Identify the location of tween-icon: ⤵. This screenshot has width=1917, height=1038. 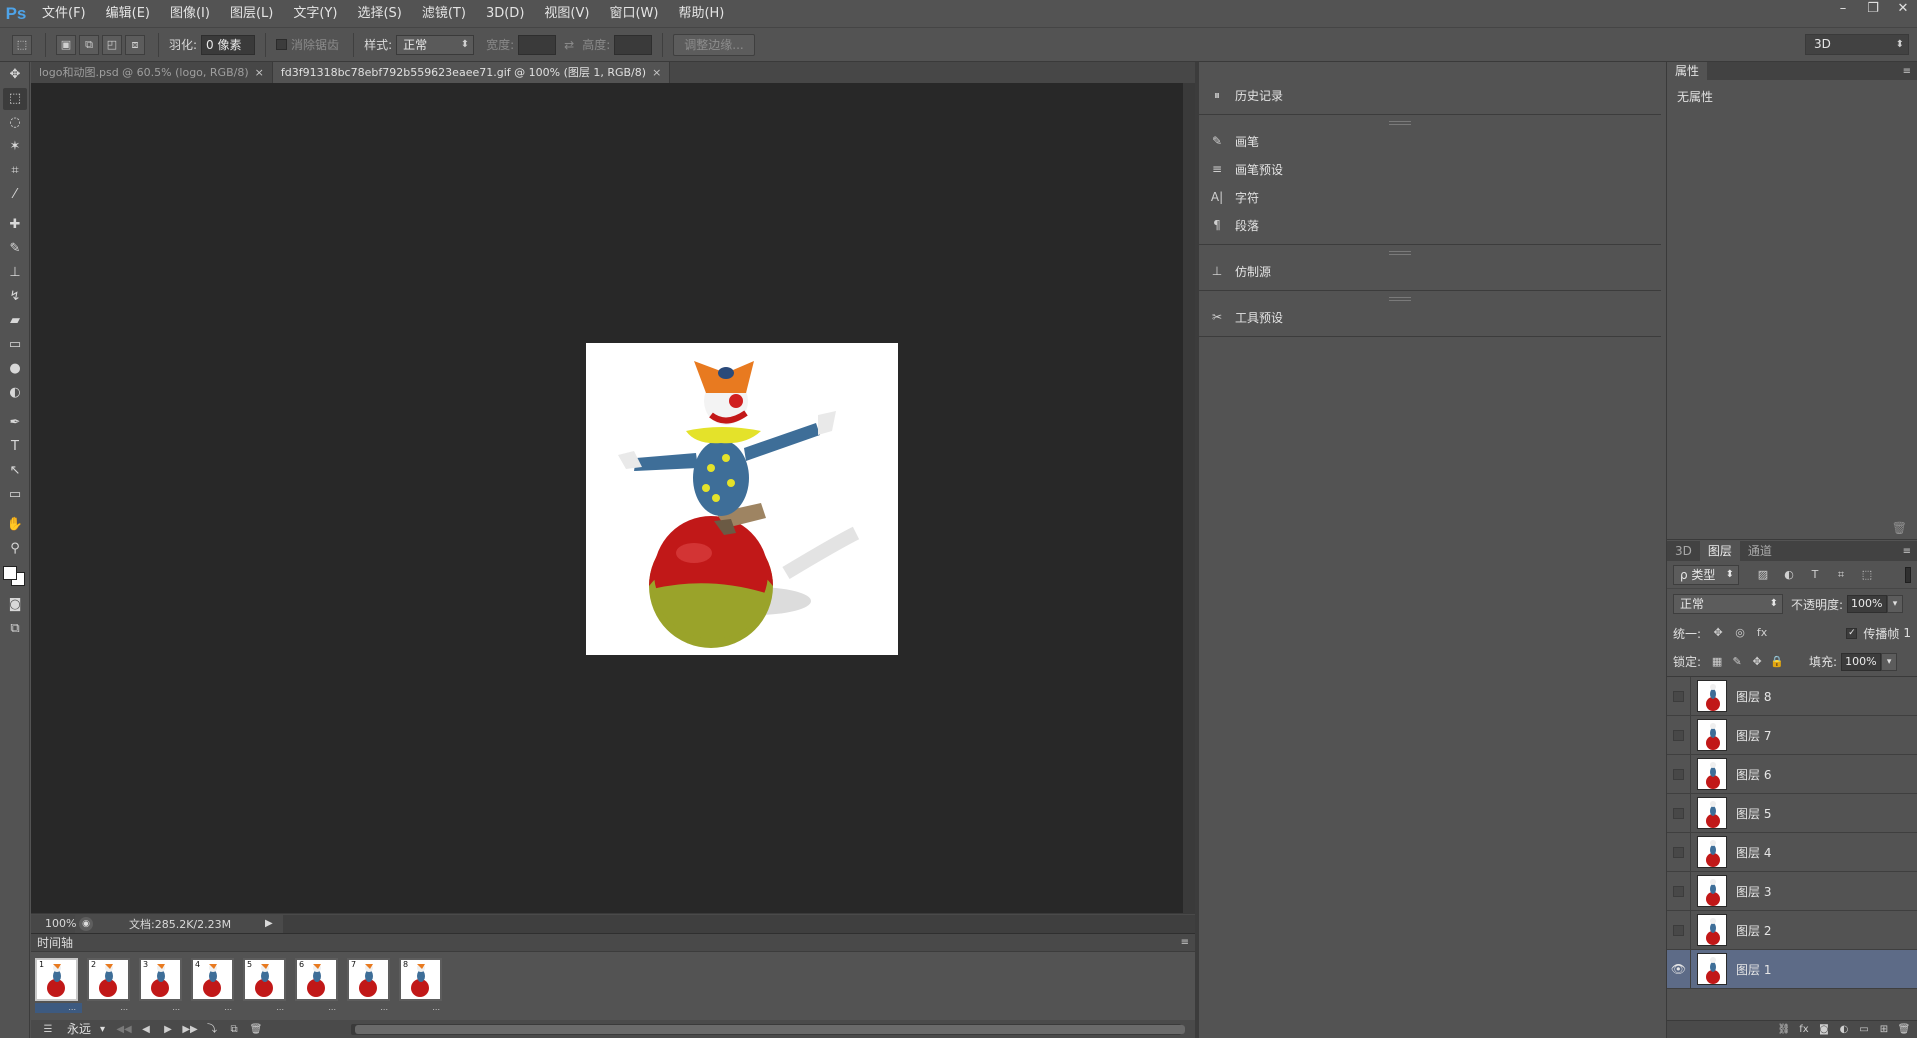
(212, 1029).